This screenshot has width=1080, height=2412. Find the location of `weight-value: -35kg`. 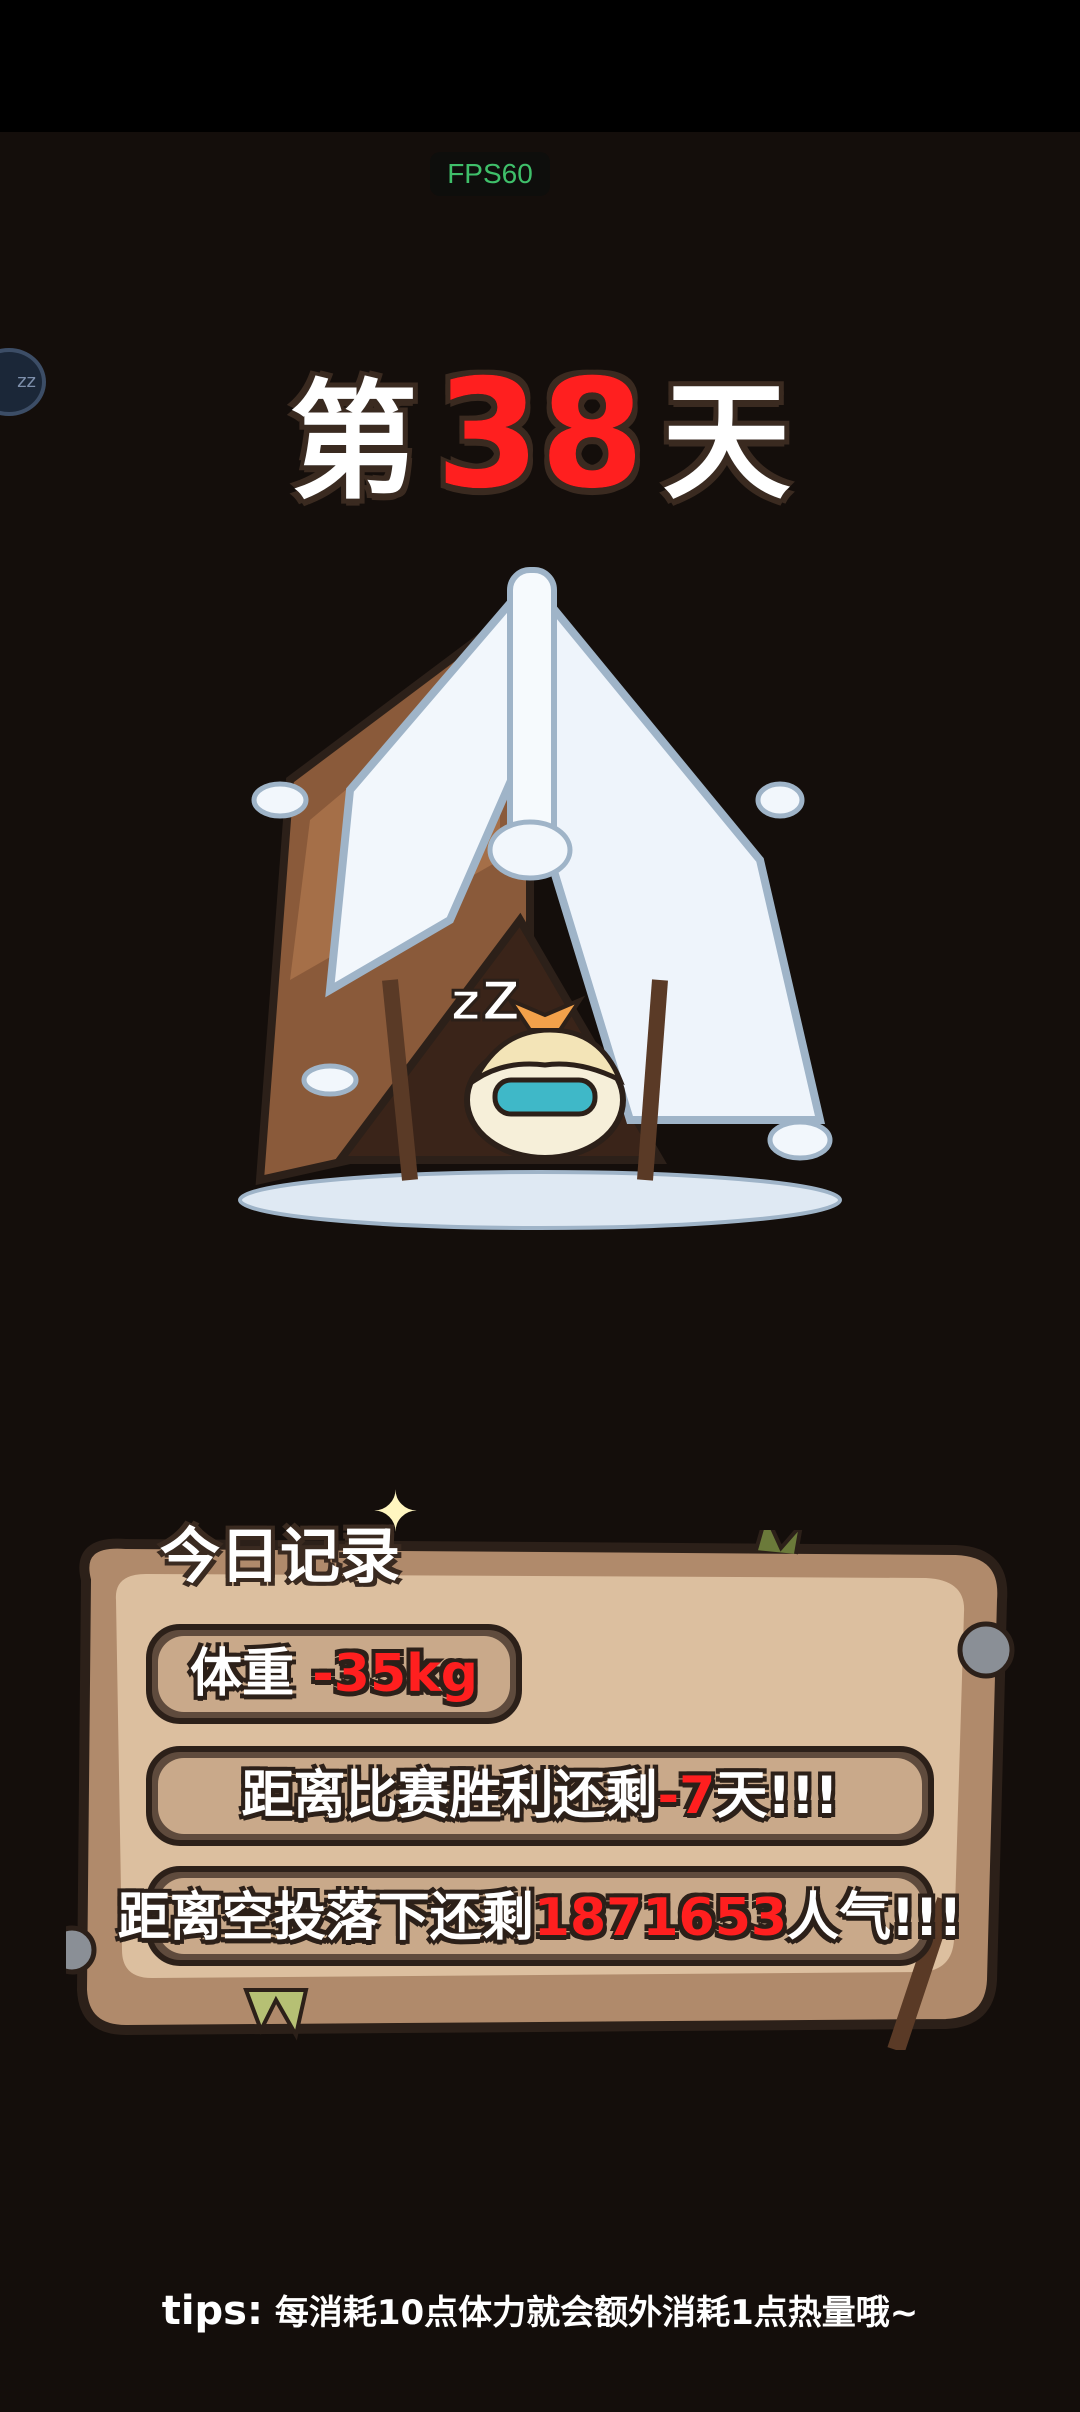

weight-value: -35kg is located at coordinates (395, 1674).